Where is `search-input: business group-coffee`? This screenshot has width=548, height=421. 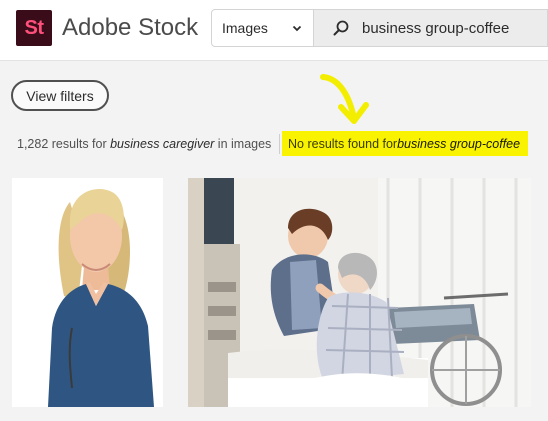 search-input: business group-coffee is located at coordinates (431, 28).